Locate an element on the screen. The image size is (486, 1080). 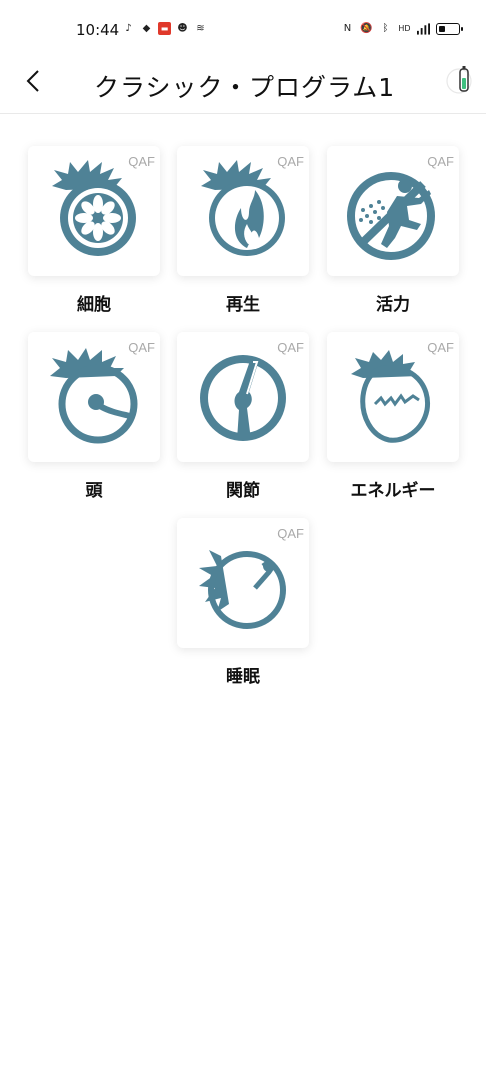
battery-icon is located at coordinates (449, 28).